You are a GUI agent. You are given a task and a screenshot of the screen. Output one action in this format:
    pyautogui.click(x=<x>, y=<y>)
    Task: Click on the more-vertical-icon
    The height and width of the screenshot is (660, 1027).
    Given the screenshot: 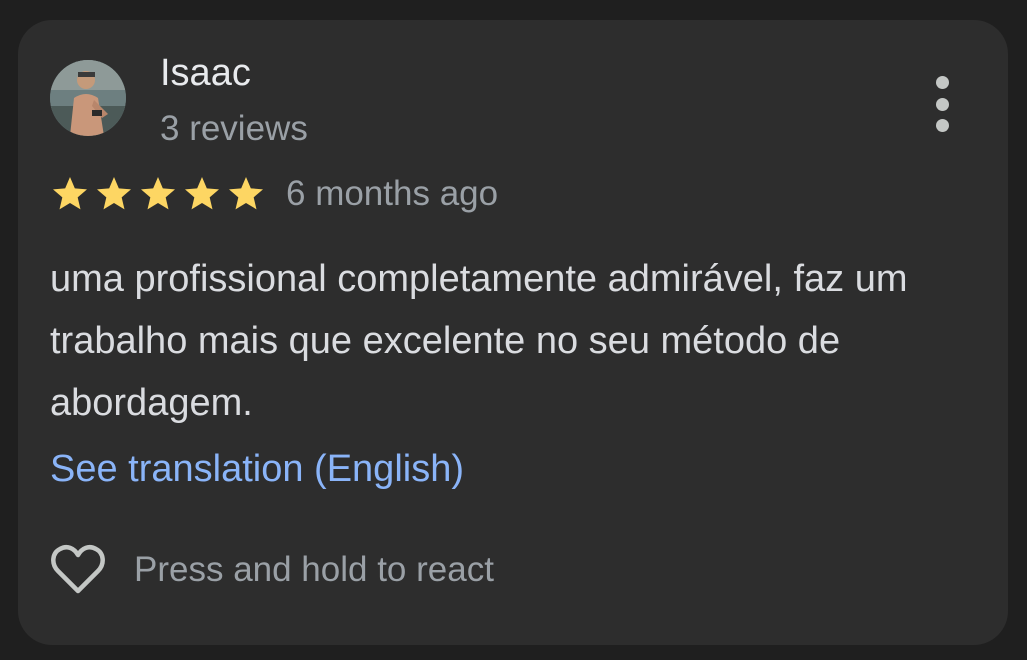 What is the action you would take?
    pyautogui.click(x=942, y=82)
    